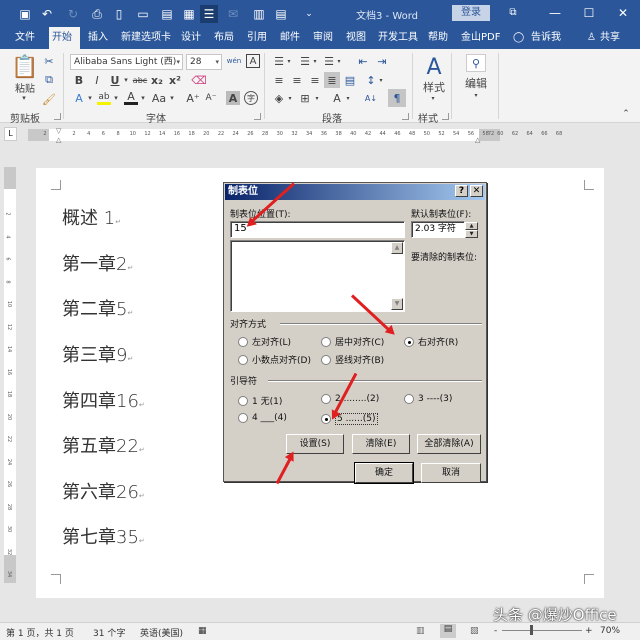  Describe the element at coordinates (157, 80) in the screenshot. I see `subscript-button: x₂` at that location.